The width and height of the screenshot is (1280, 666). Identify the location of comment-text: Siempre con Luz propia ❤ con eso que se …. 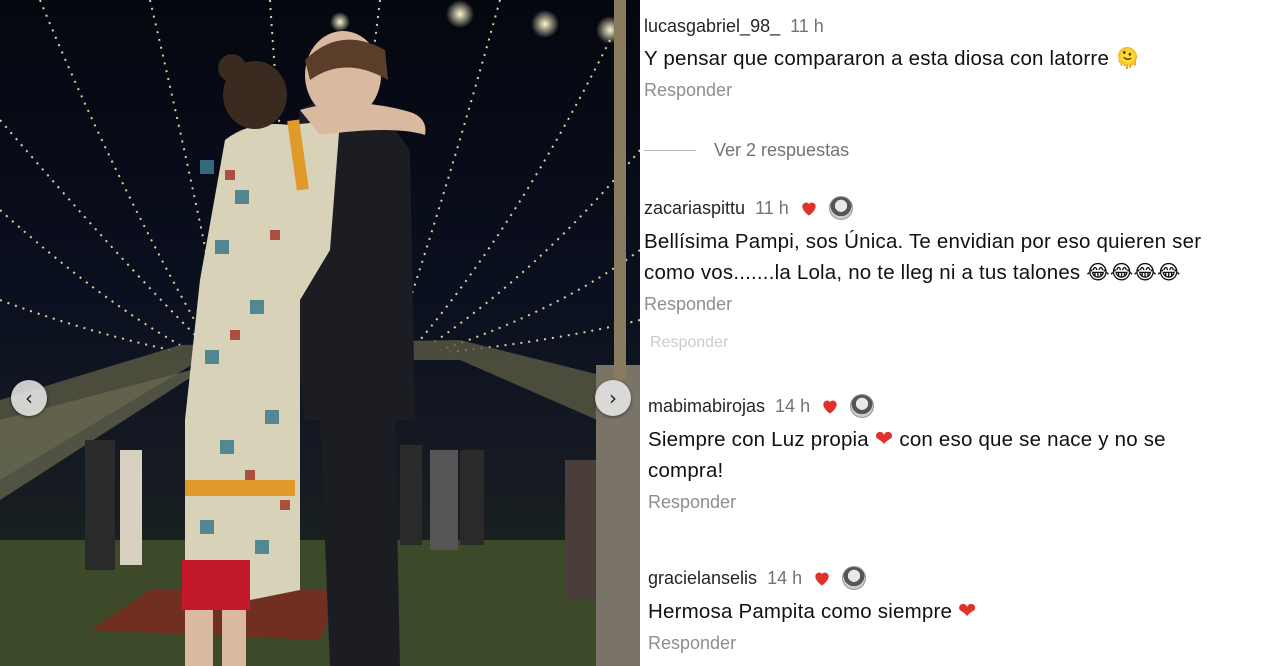
(959, 455).